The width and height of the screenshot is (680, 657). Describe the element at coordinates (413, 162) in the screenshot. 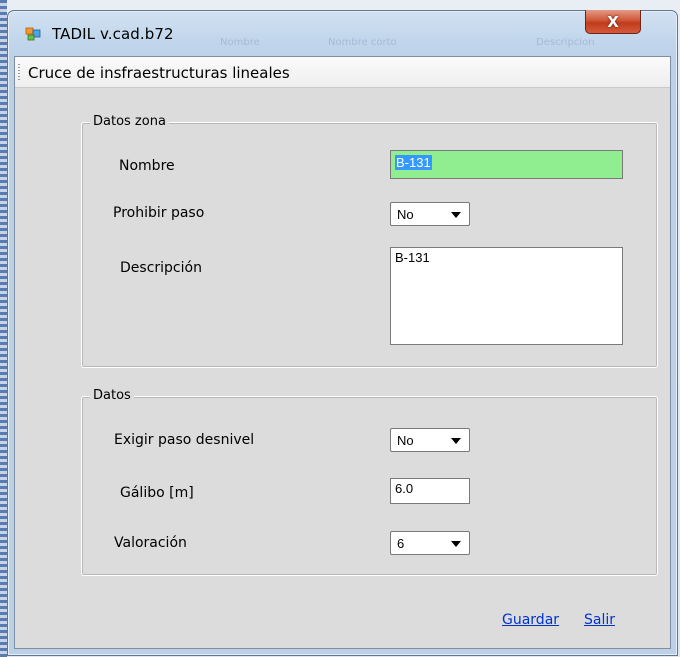

I see `nombre-value: B-131` at that location.